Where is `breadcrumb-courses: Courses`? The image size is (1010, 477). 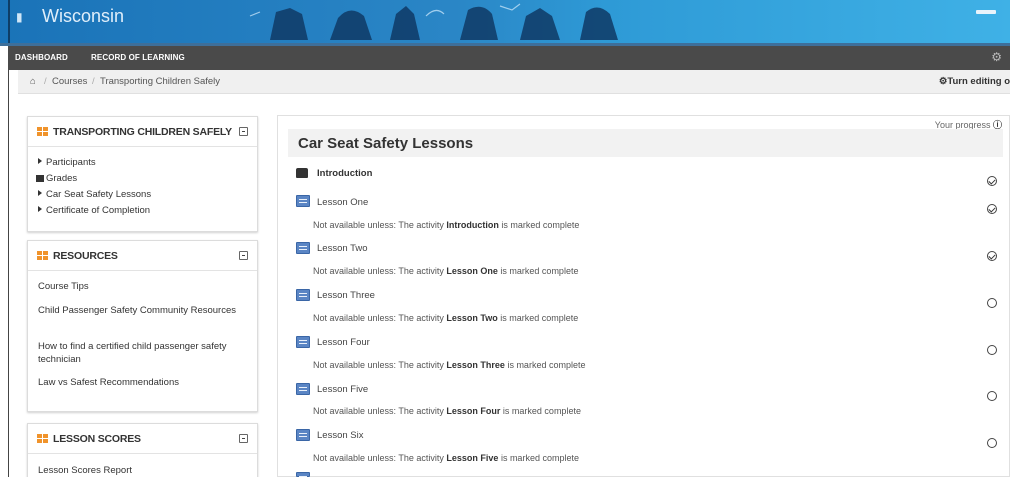
breadcrumb-courses: Courses is located at coordinates (69, 81).